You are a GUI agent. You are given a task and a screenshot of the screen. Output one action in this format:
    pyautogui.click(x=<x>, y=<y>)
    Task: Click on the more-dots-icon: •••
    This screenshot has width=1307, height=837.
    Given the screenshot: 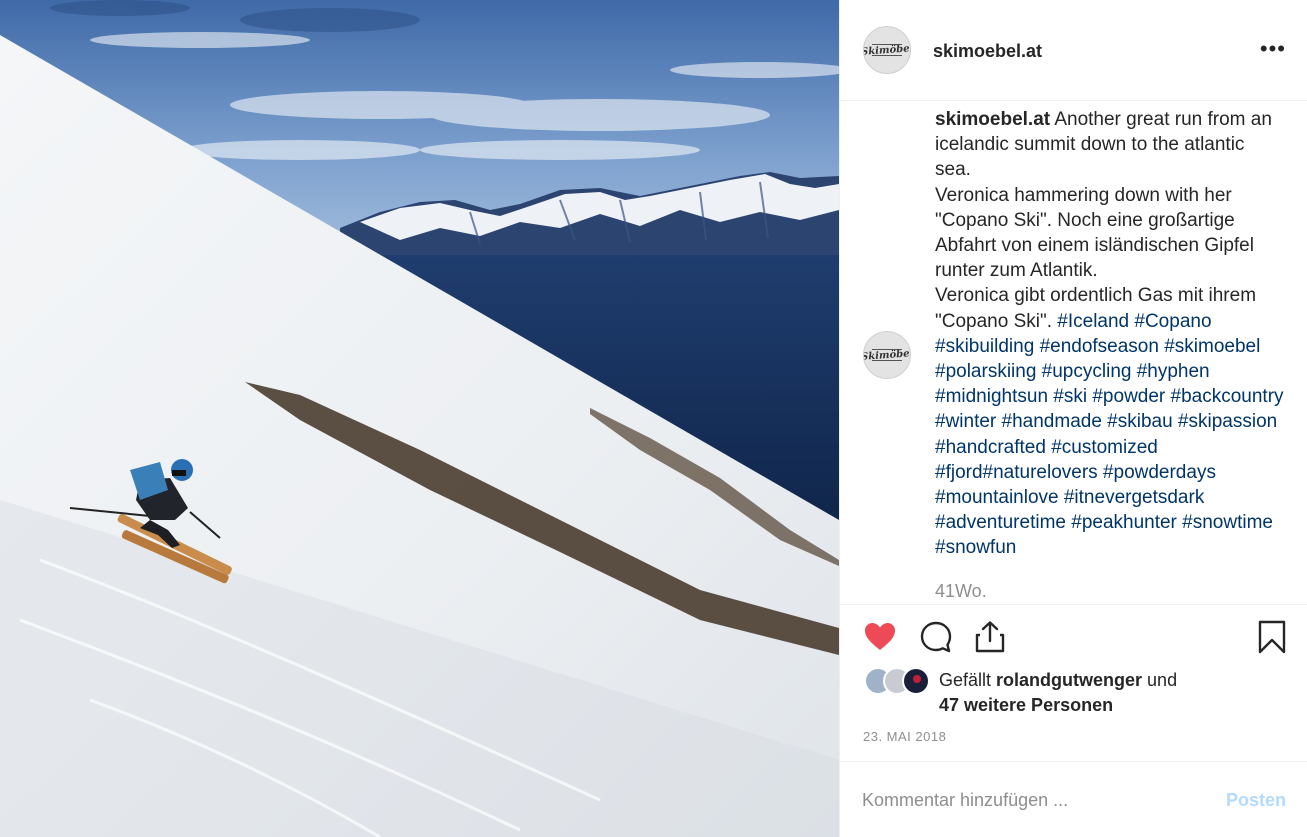 What is the action you would take?
    pyautogui.click(x=1273, y=49)
    